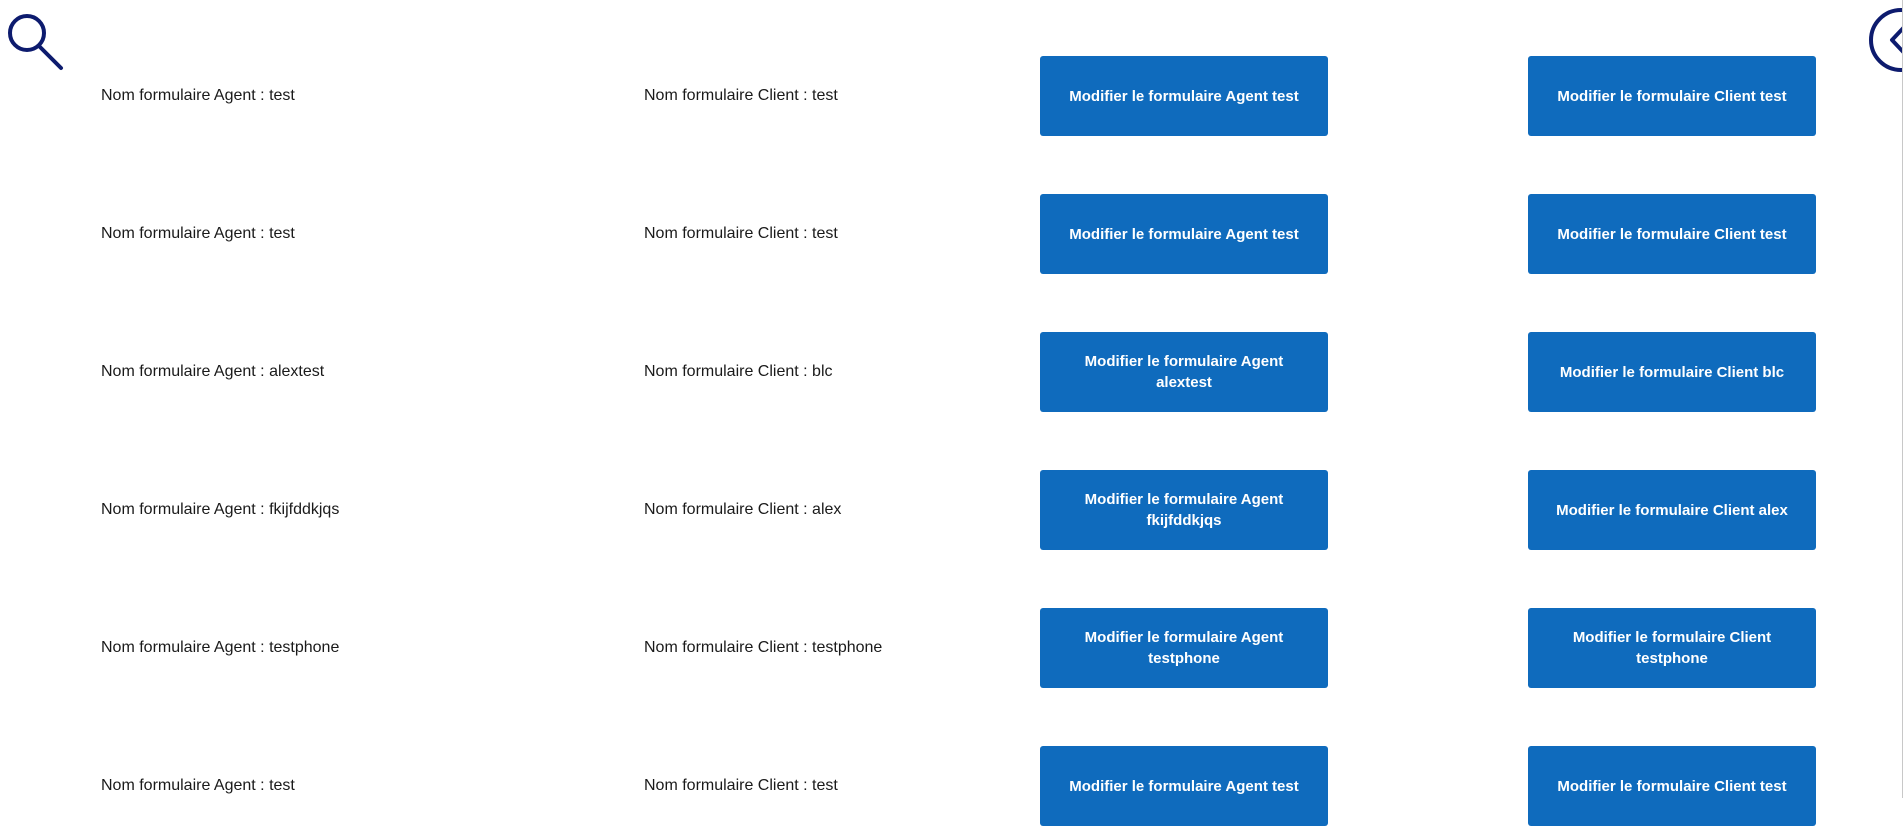 The width and height of the screenshot is (1903, 826). What do you see at coordinates (1184, 372) in the screenshot?
I see `edit-agent-form-button: Modifier le formulaire Agent alextest` at bounding box center [1184, 372].